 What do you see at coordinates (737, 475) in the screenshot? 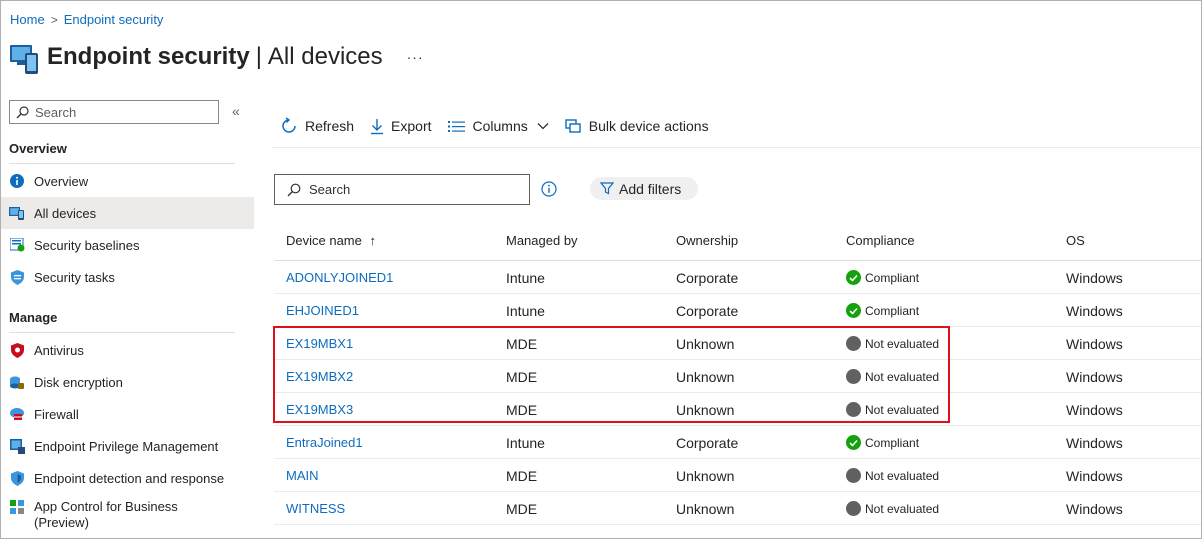
I see `table-row: MAIN MDE Unknown Not evaluated Windows` at bounding box center [737, 475].